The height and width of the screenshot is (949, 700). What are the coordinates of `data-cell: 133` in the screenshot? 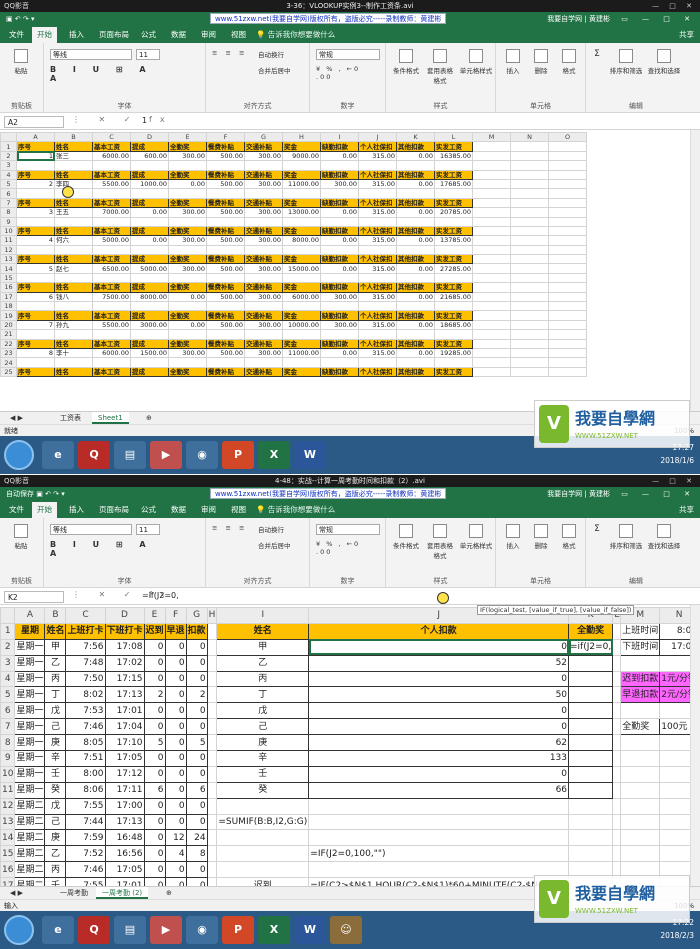 It's located at (439, 758).